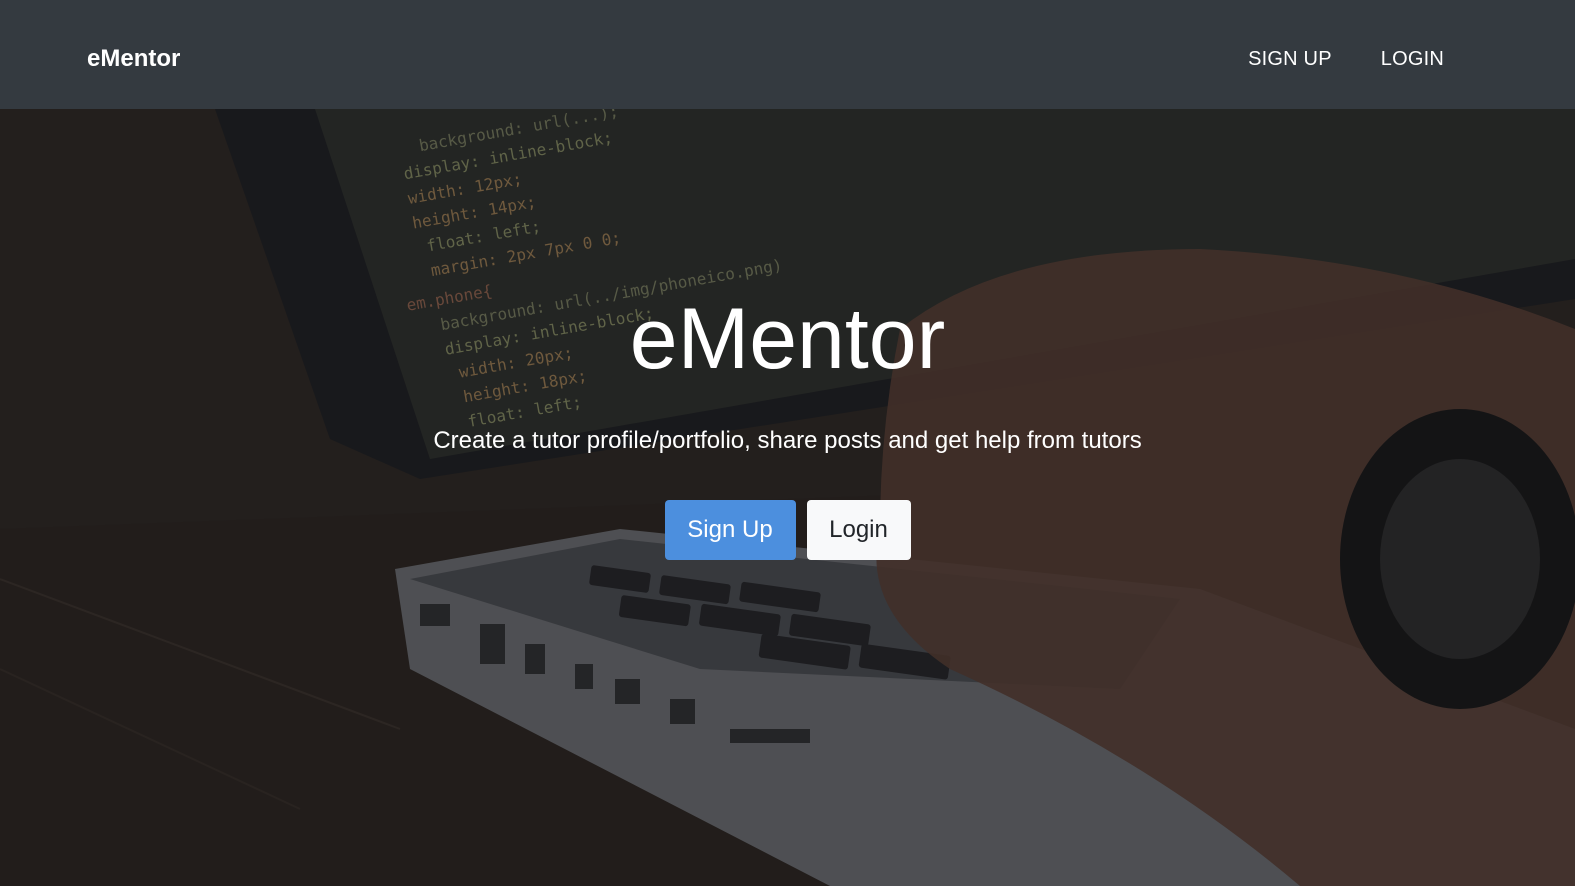  I want to click on hero-button-group: Sign Up Login, so click(787, 530).